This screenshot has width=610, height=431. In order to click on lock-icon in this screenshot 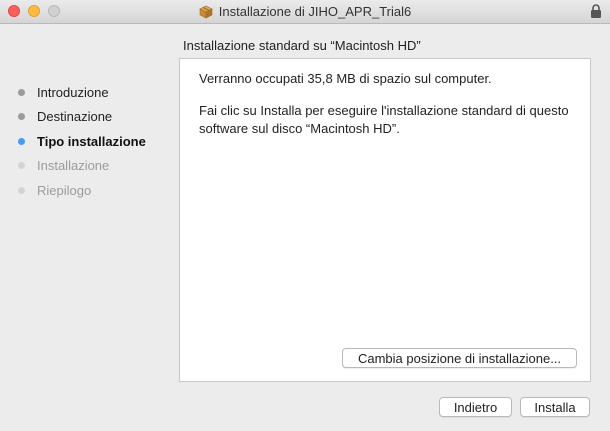, I will do `click(596, 11)`.